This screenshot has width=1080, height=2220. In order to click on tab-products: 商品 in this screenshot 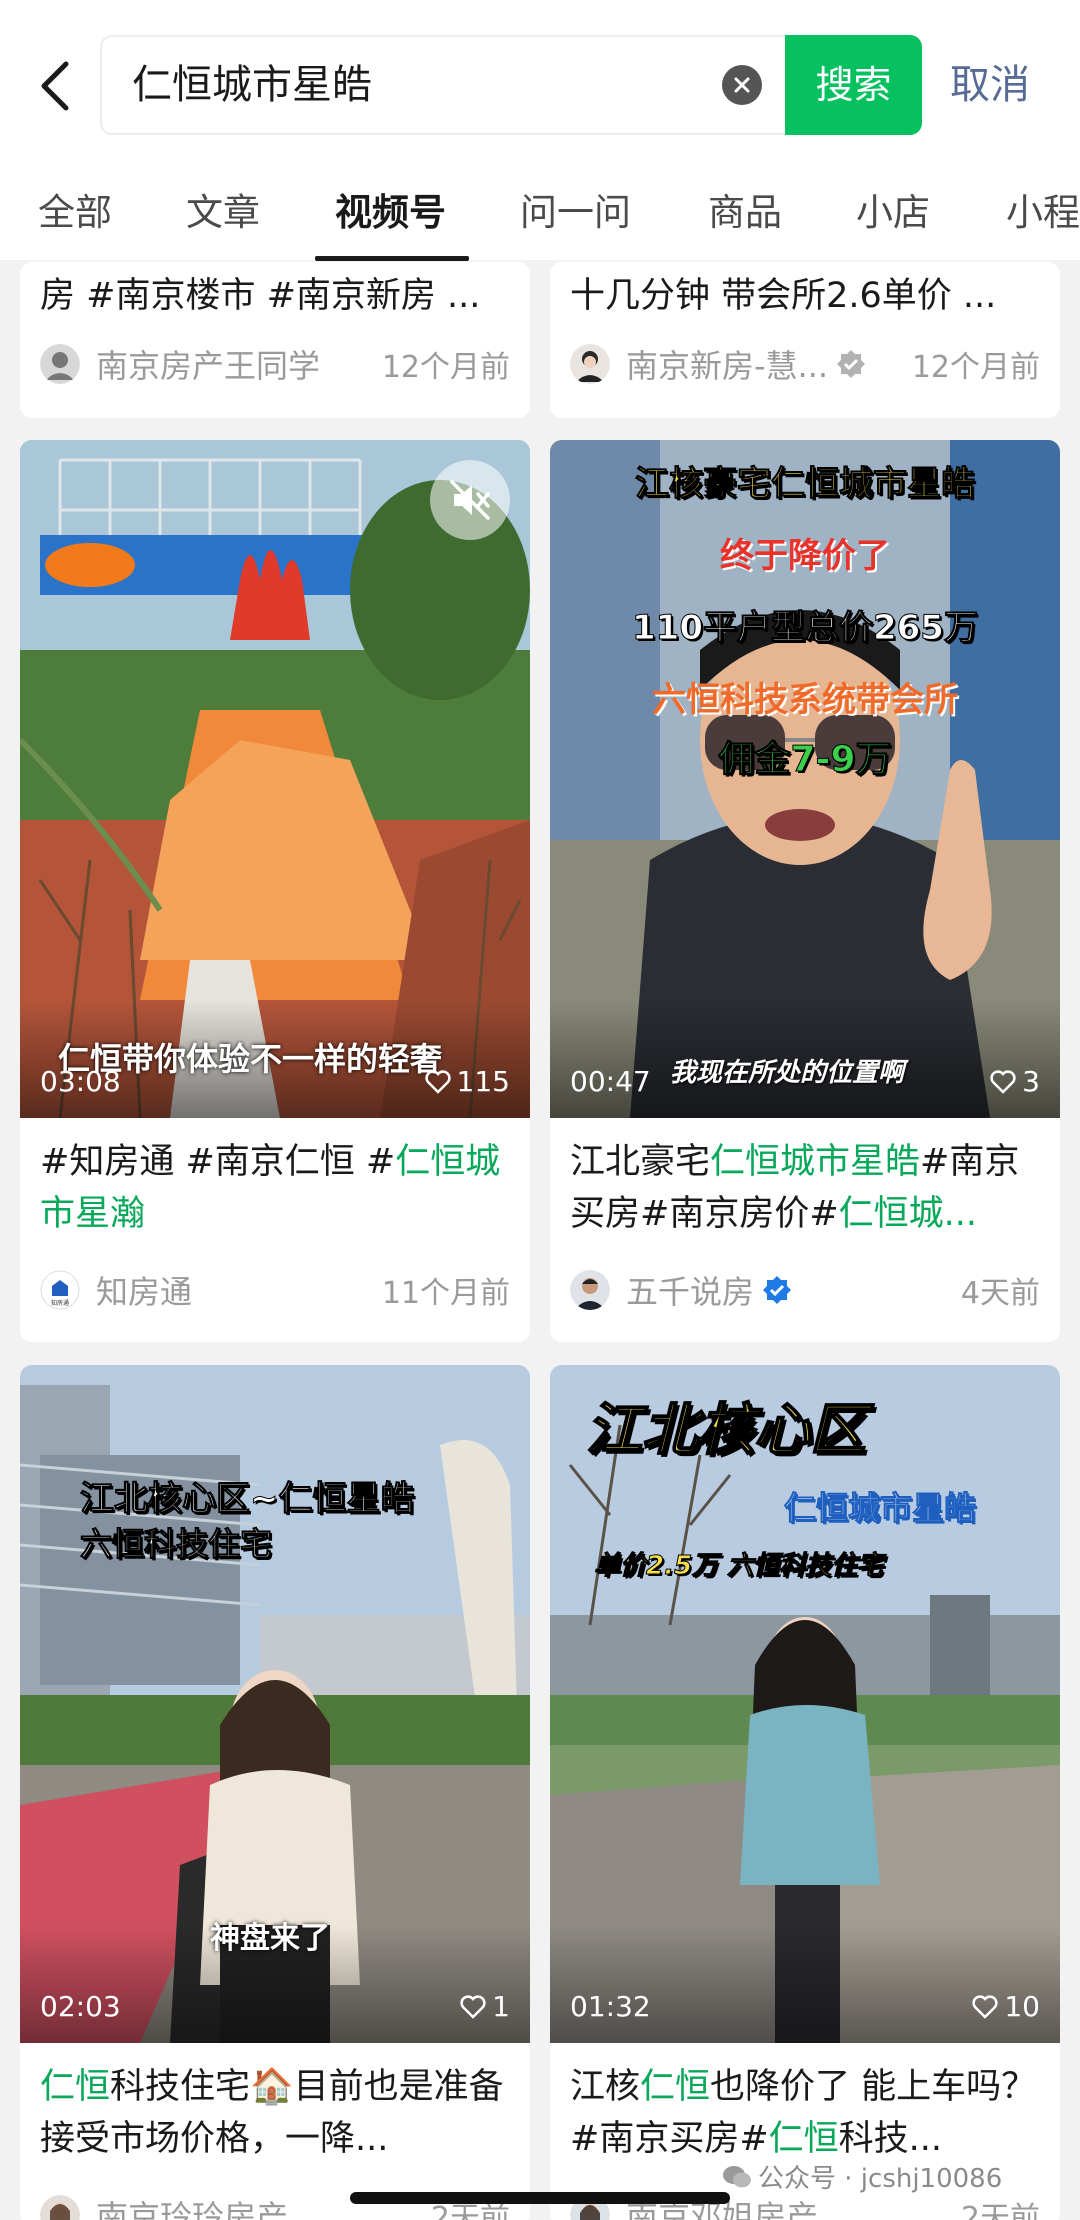, I will do `click(745, 209)`.